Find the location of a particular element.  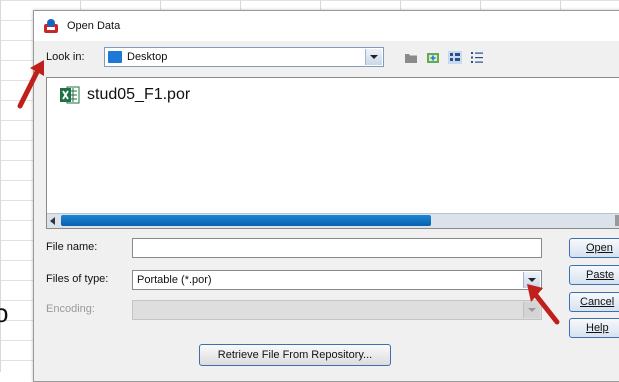

scrollbar-thumb is located at coordinates (246, 220).